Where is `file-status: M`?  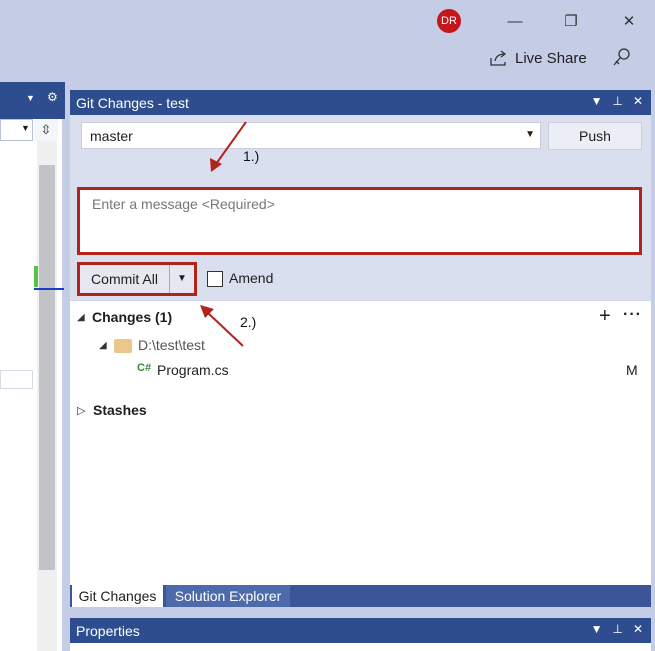 file-status: M is located at coordinates (632, 370).